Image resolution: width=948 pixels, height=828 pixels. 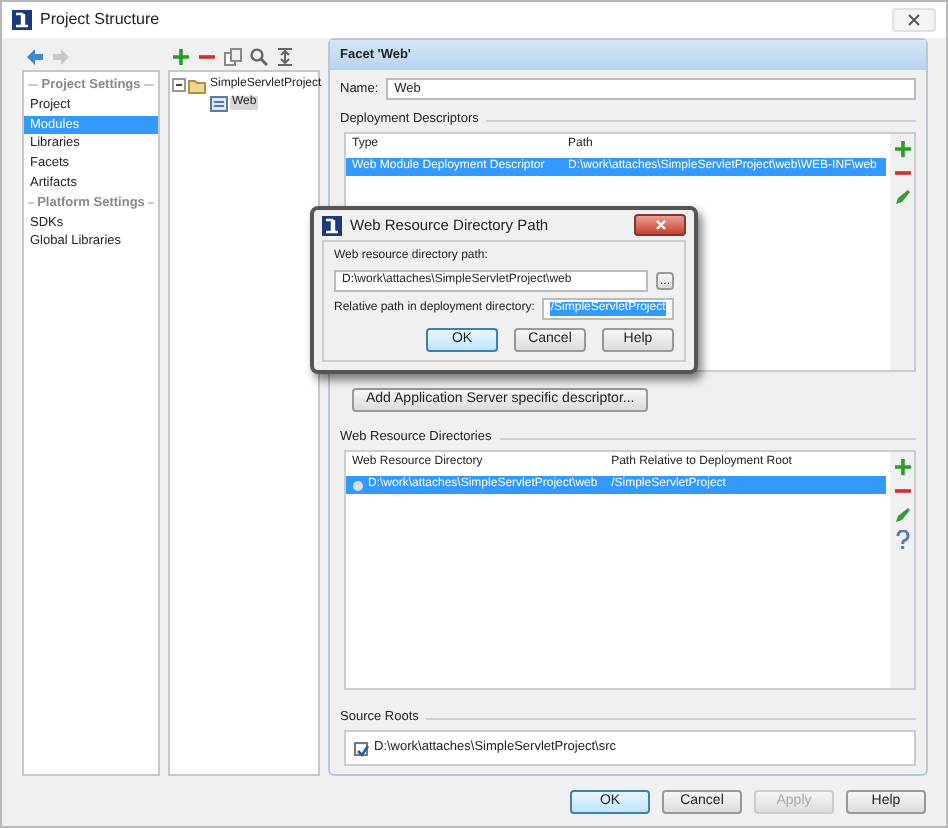 What do you see at coordinates (902, 540) in the screenshot?
I see `help-icon` at bounding box center [902, 540].